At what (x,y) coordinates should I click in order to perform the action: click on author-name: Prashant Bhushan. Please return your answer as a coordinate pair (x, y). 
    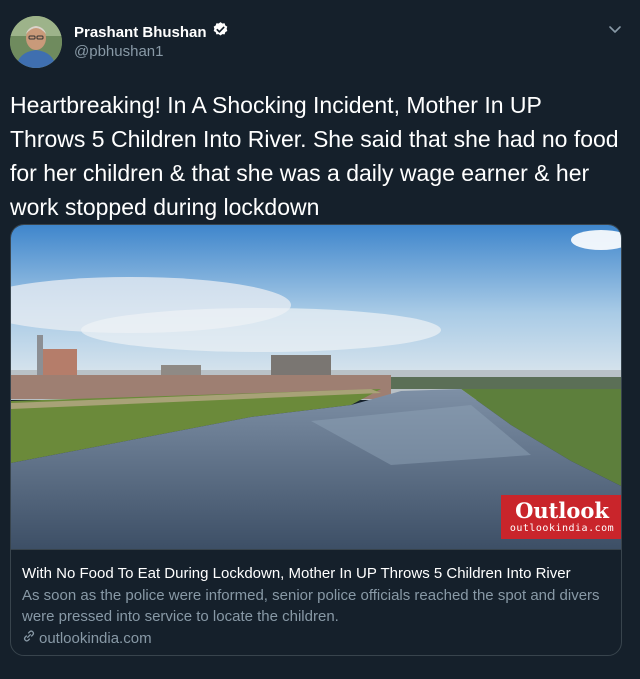
    Looking at the image, I should click on (140, 32).